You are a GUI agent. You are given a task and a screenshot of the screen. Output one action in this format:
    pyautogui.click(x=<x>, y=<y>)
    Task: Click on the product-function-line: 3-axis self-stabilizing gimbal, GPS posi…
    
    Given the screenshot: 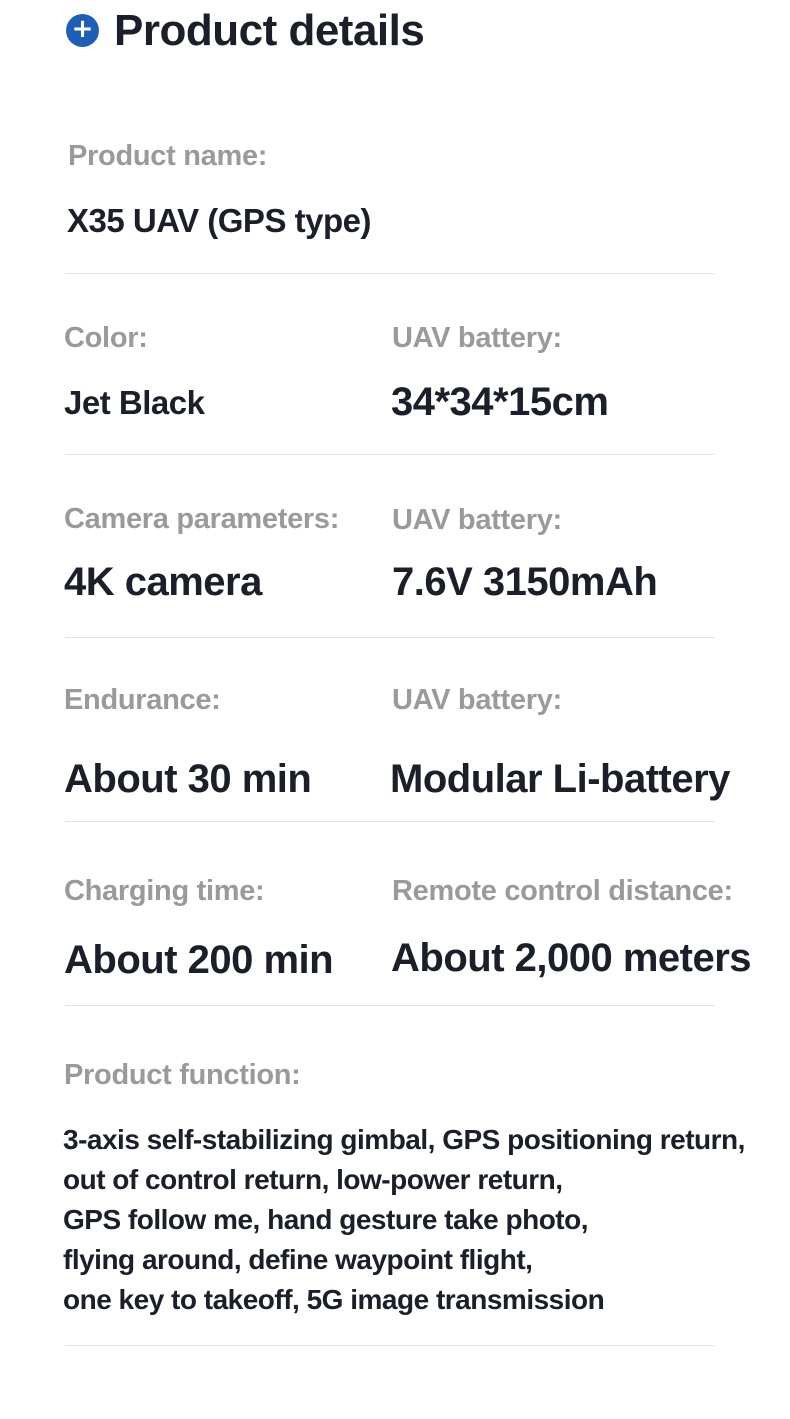 What is the action you would take?
    pyautogui.click(x=404, y=1139)
    